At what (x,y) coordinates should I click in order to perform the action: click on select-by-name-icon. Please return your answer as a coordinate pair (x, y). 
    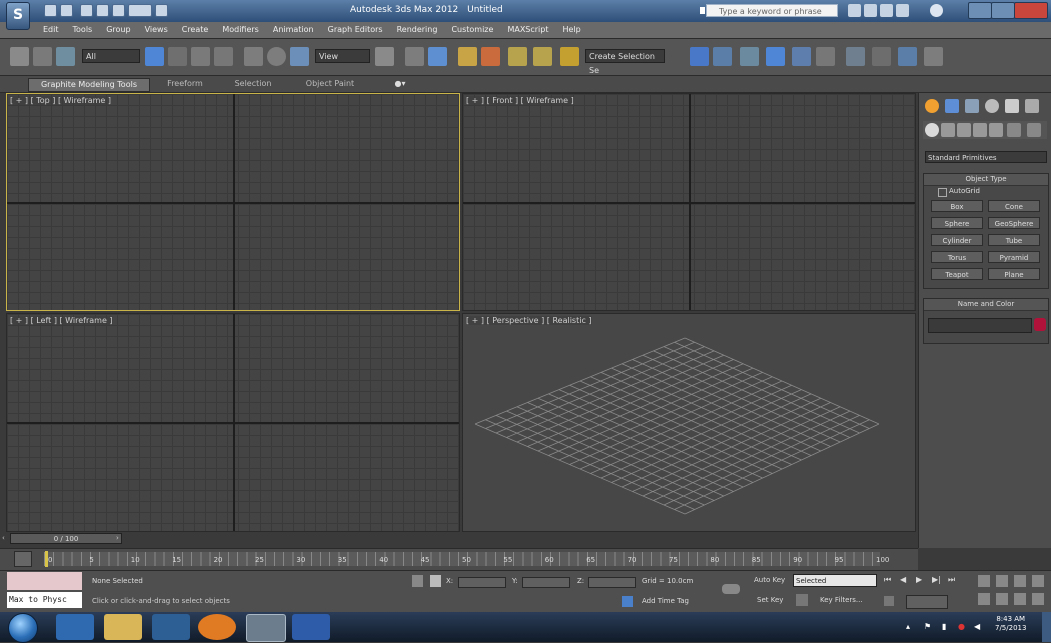
    Looking at the image, I should click on (177, 56).